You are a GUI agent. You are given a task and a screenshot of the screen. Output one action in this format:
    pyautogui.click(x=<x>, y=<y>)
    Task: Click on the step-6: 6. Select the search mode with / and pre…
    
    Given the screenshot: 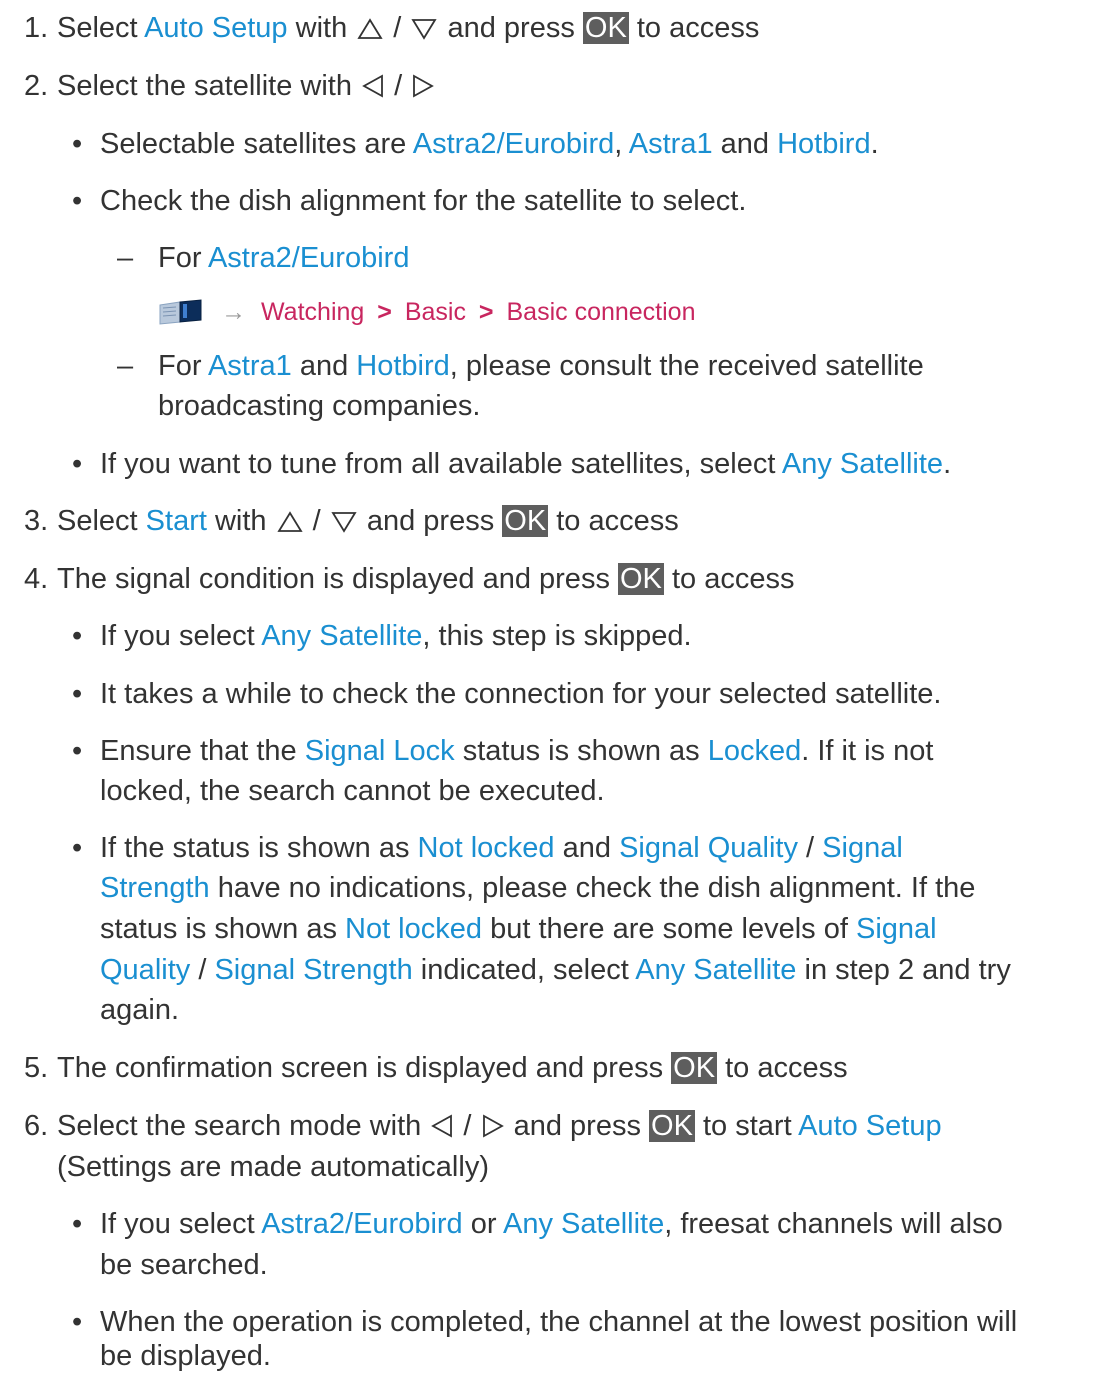 What is the action you would take?
    pyautogui.click(x=483, y=1126)
    